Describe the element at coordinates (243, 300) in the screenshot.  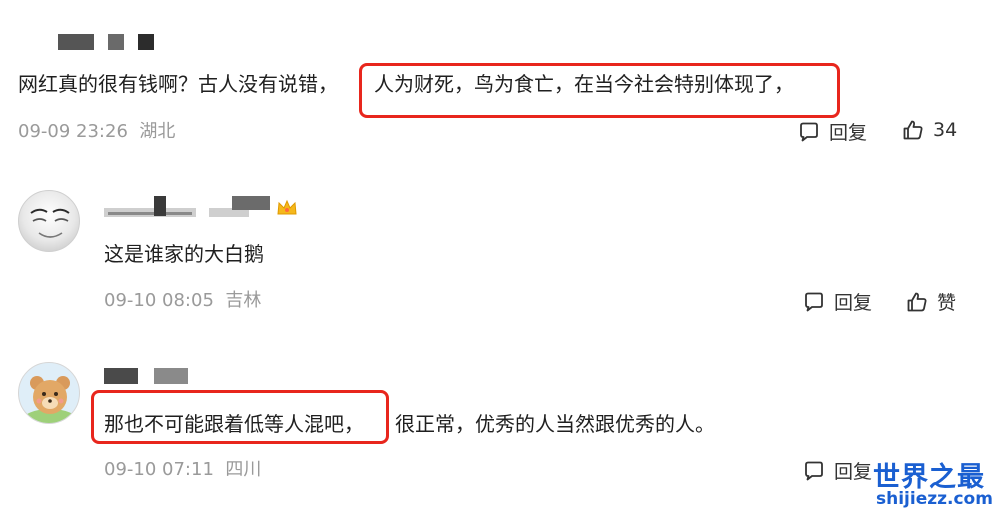
I see `comment-location: 吉林` at that location.